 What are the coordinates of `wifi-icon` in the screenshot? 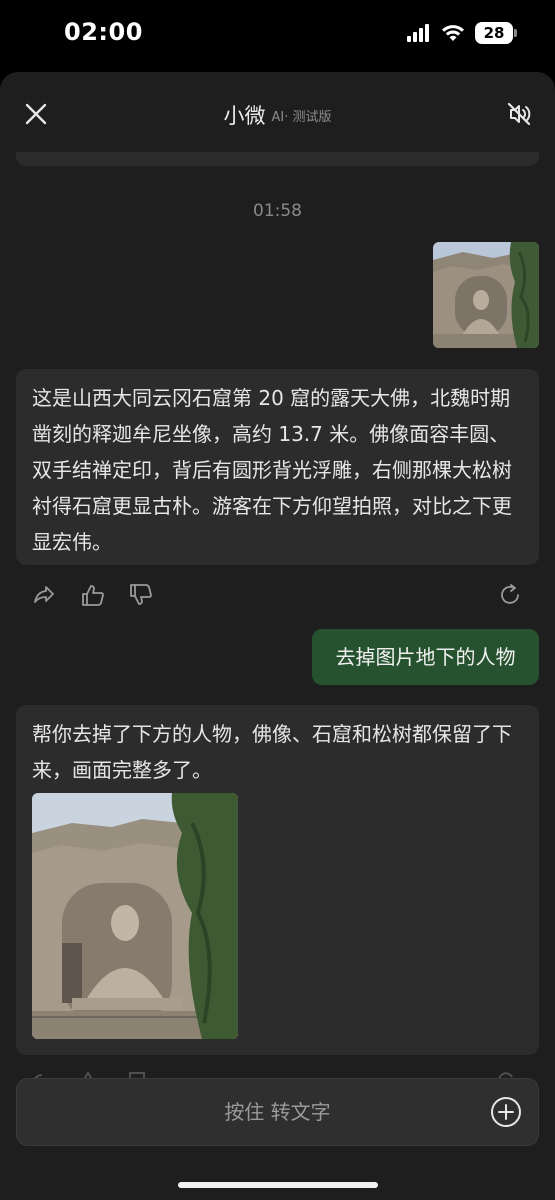 It's located at (453, 33).